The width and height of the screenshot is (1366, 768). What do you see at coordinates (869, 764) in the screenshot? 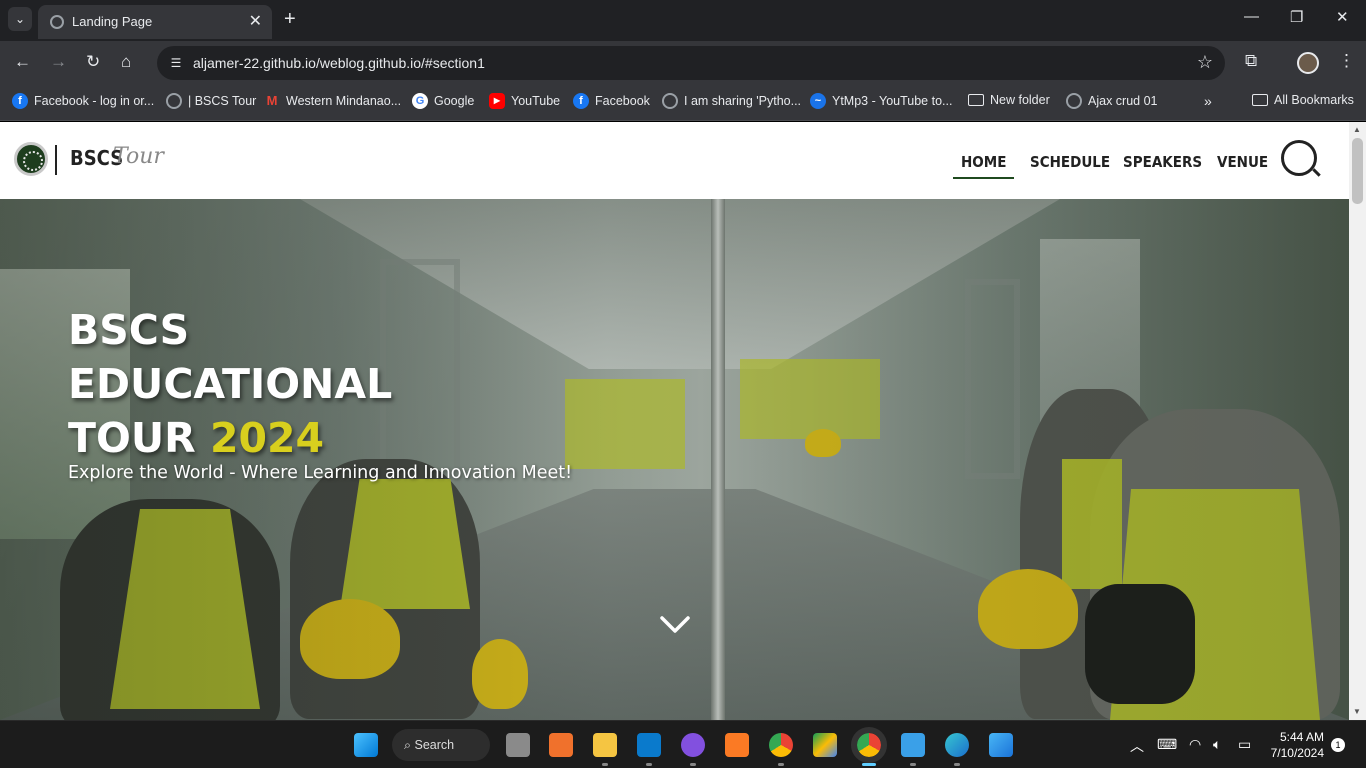
I see `active-indicator` at bounding box center [869, 764].